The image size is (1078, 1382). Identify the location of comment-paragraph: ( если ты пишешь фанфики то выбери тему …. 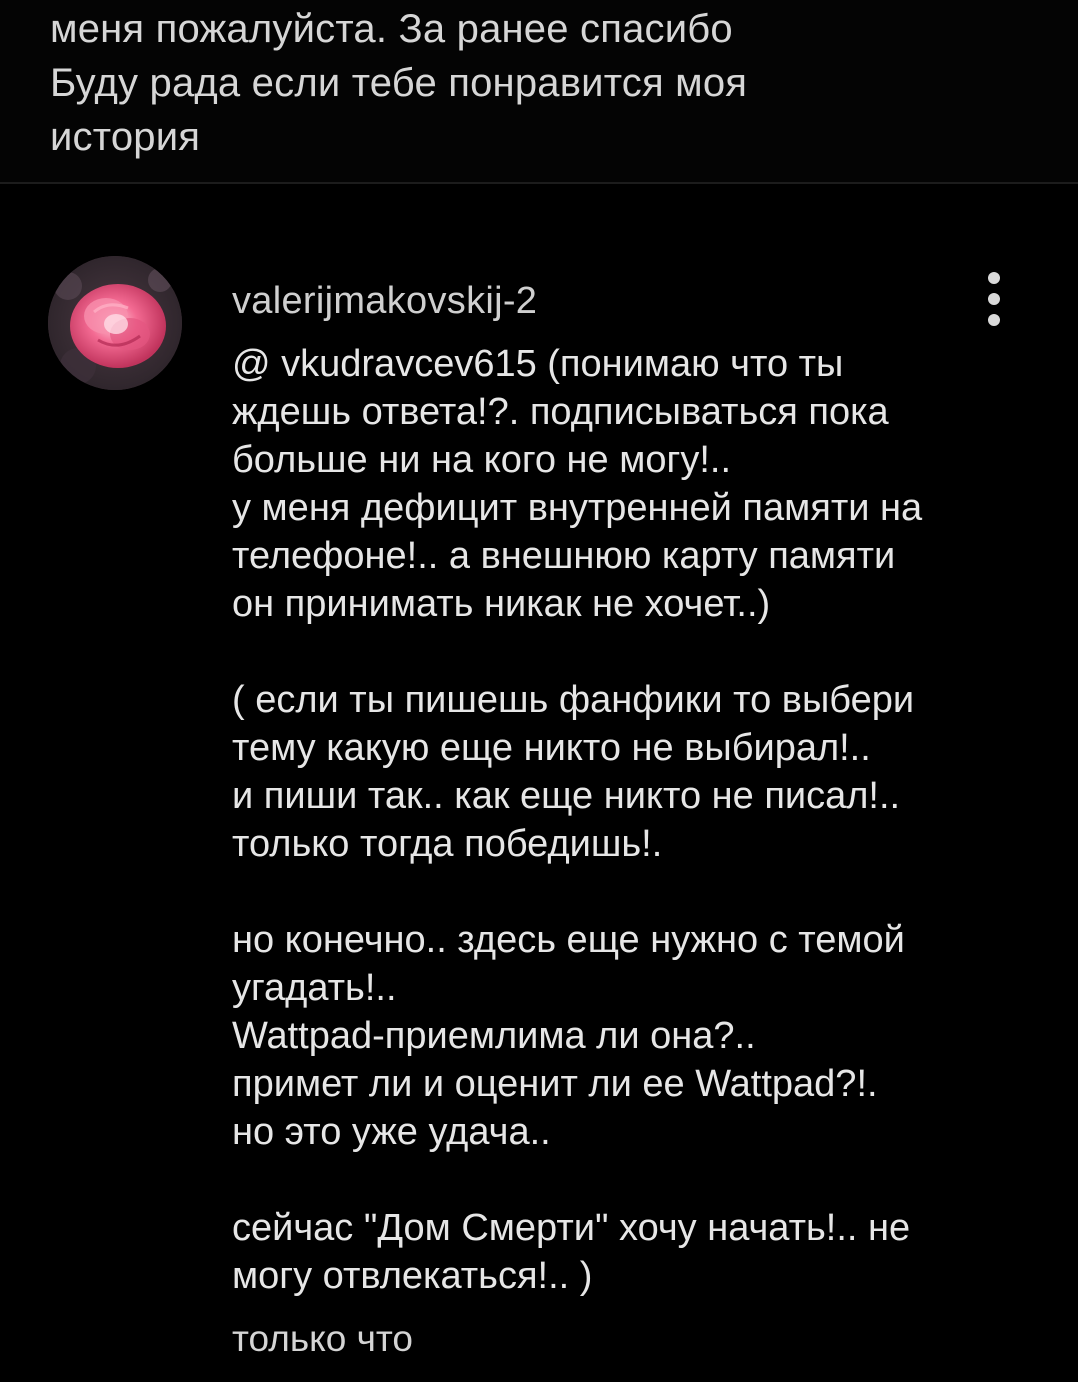
(573, 772).